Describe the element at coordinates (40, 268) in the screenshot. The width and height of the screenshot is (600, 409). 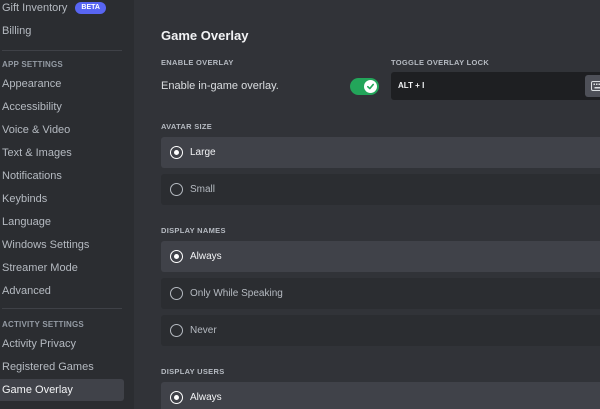
I see `sidebar-item-label: Streamer Mode` at that location.